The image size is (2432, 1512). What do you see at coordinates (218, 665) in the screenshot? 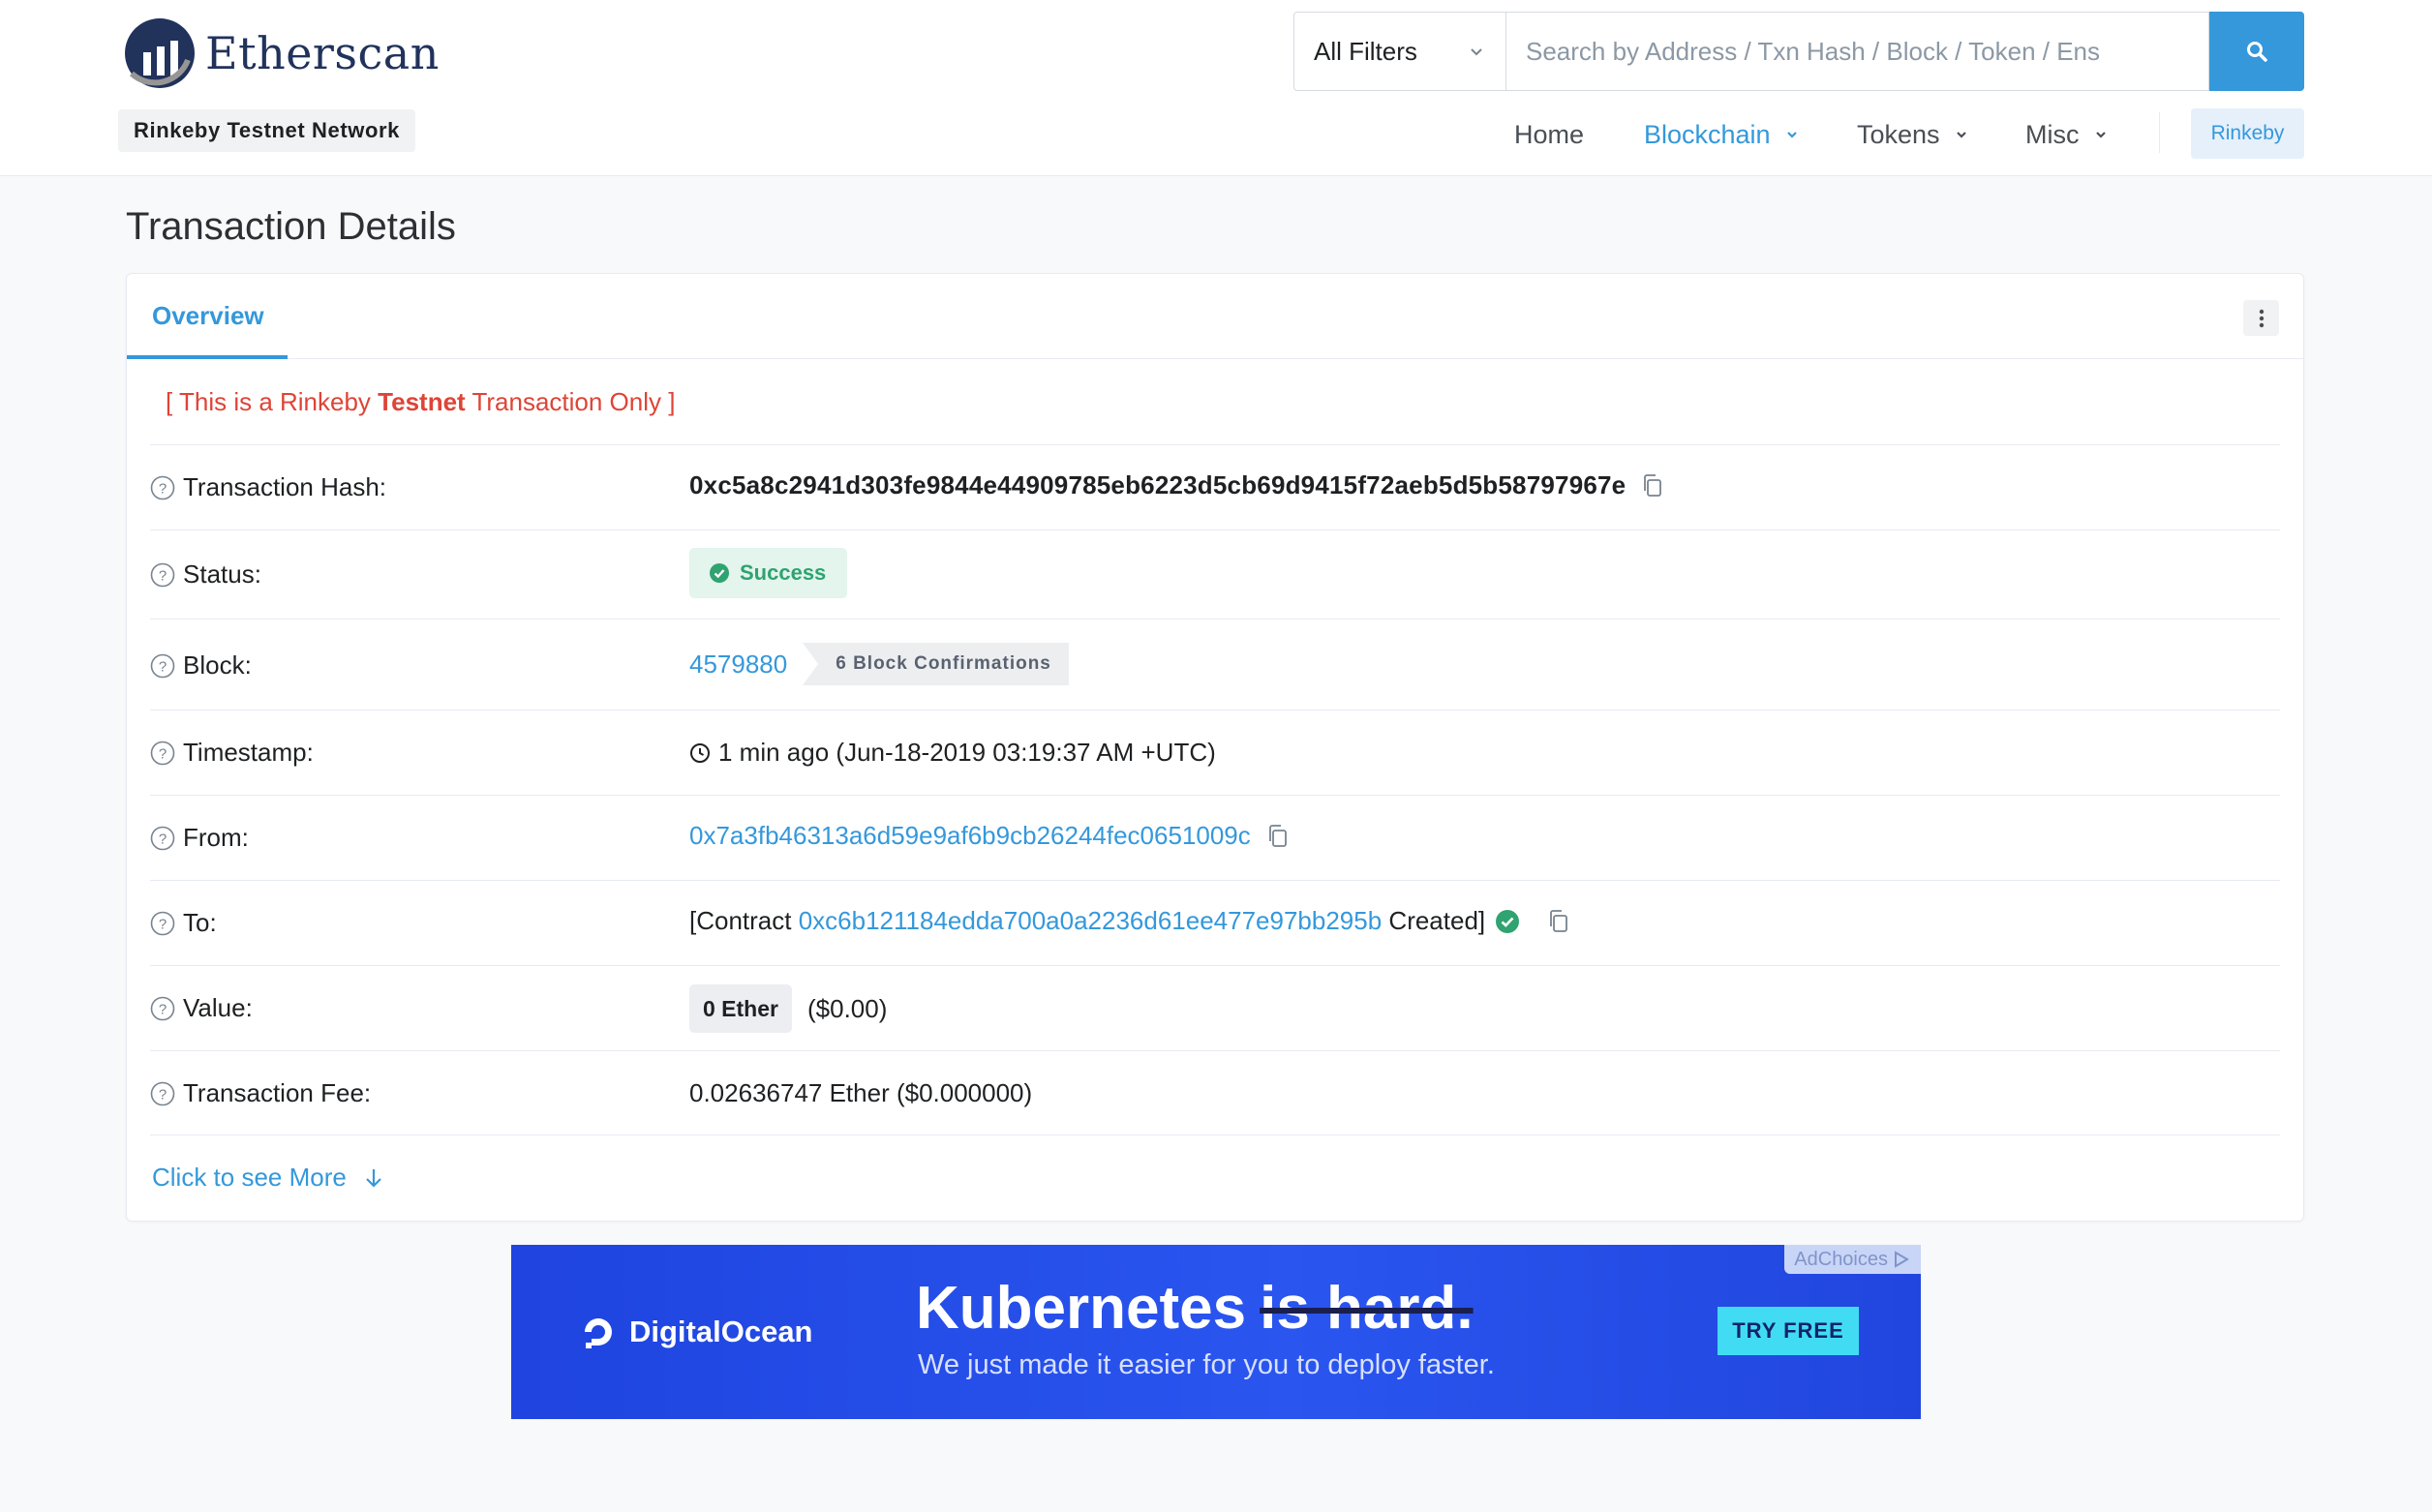
I see `block-label: Block:` at bounding box center [218, 665].